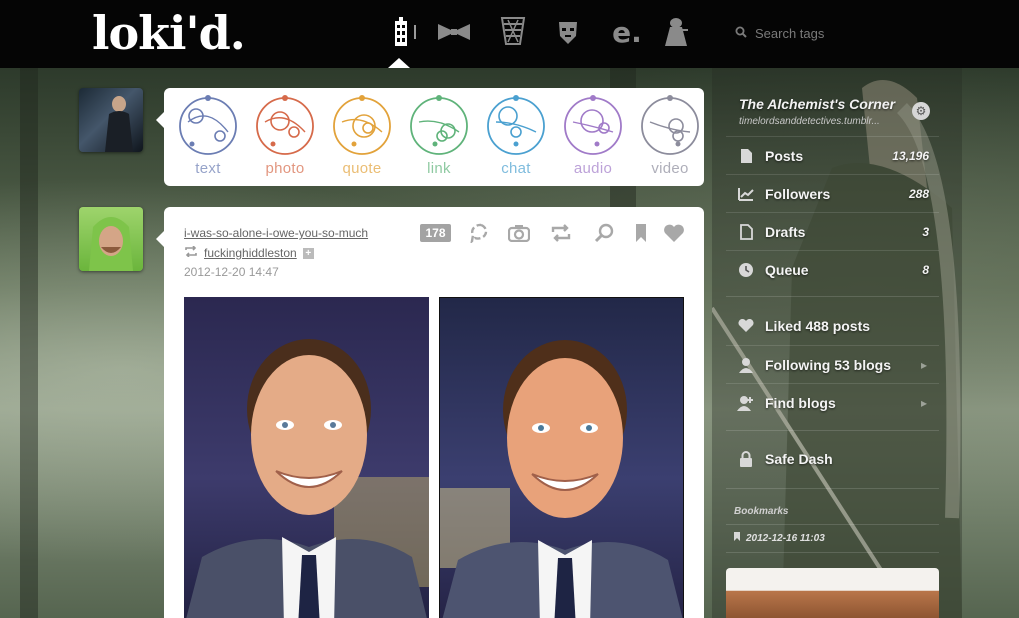 The width and height of the screenshot is (1019, 618). What do you see at coordinates (285, 125) in the screenshot?
I see `photo-glyph-icon` at bounding box center [285, 125].